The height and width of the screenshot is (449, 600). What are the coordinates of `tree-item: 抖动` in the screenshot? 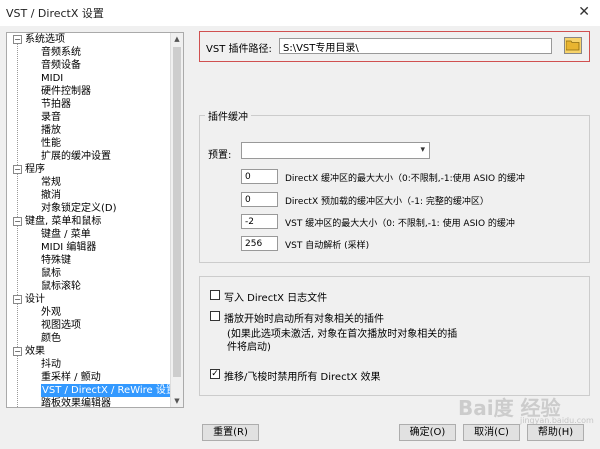 It's located at (89, 364).